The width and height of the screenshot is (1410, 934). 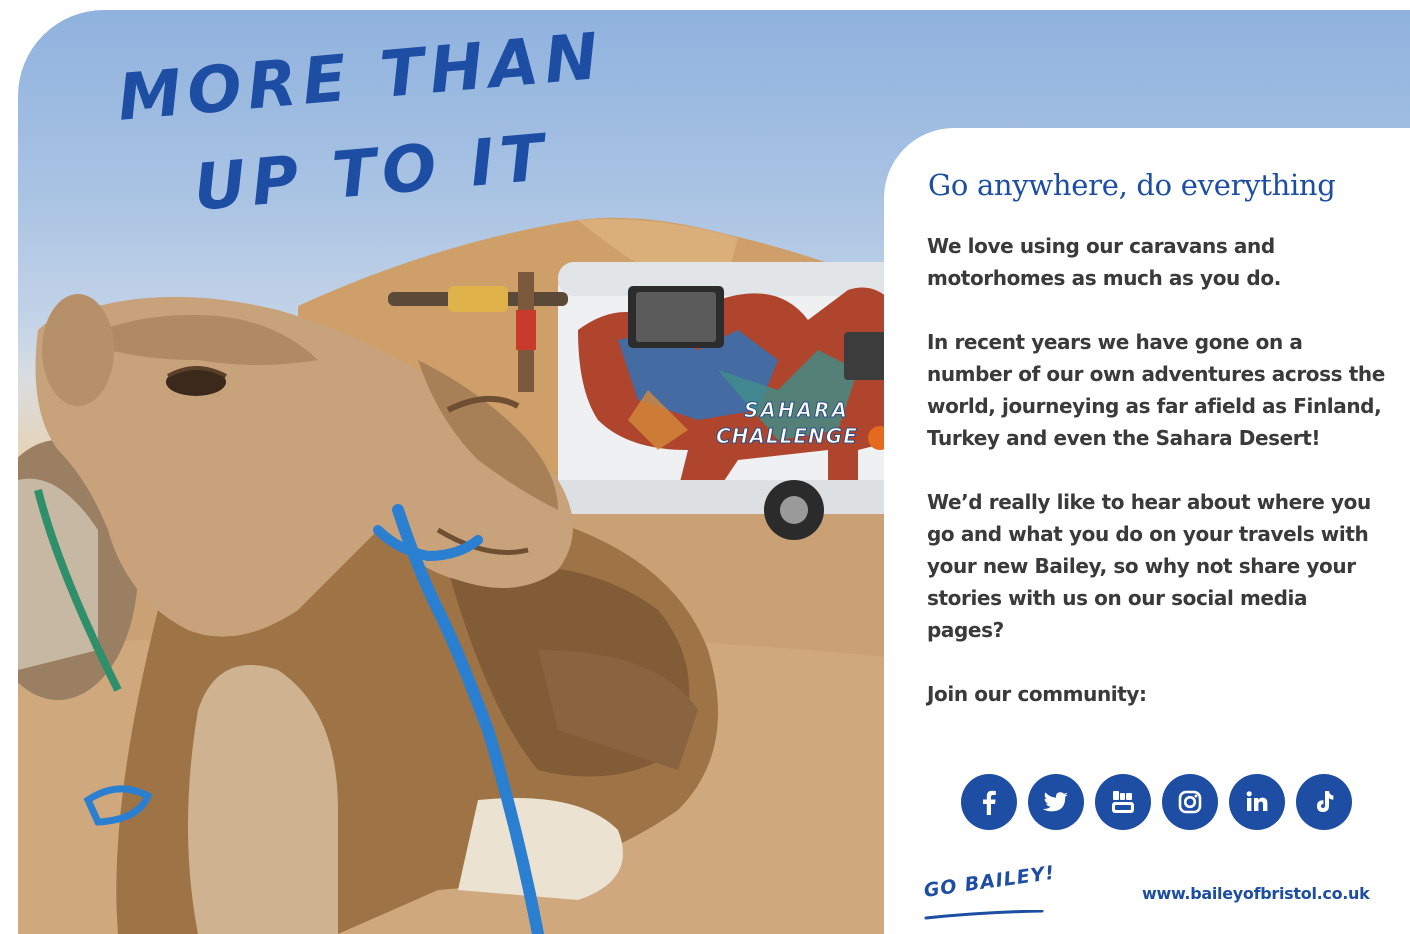 I want to click on tiktok-button, so click(x=1324, y=802).